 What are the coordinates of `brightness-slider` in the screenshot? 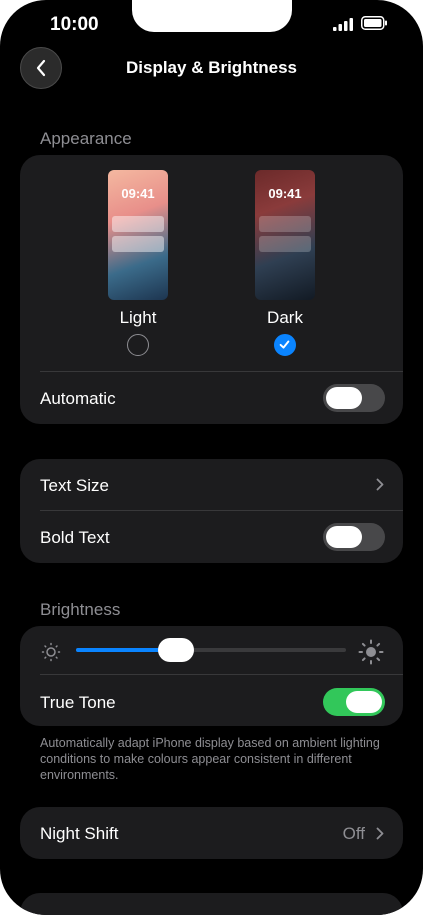 It's located at (211, 650).